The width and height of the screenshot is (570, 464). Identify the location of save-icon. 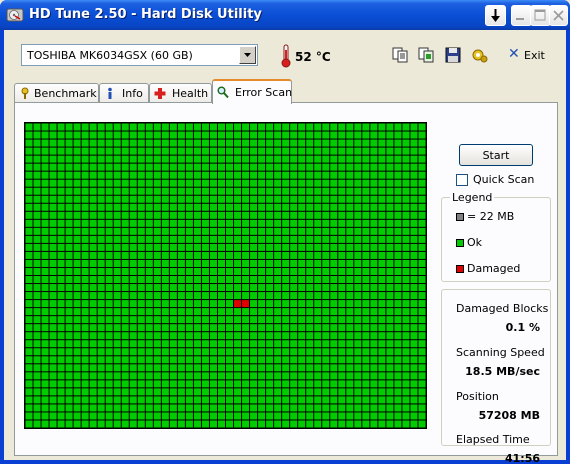
(453, 55).